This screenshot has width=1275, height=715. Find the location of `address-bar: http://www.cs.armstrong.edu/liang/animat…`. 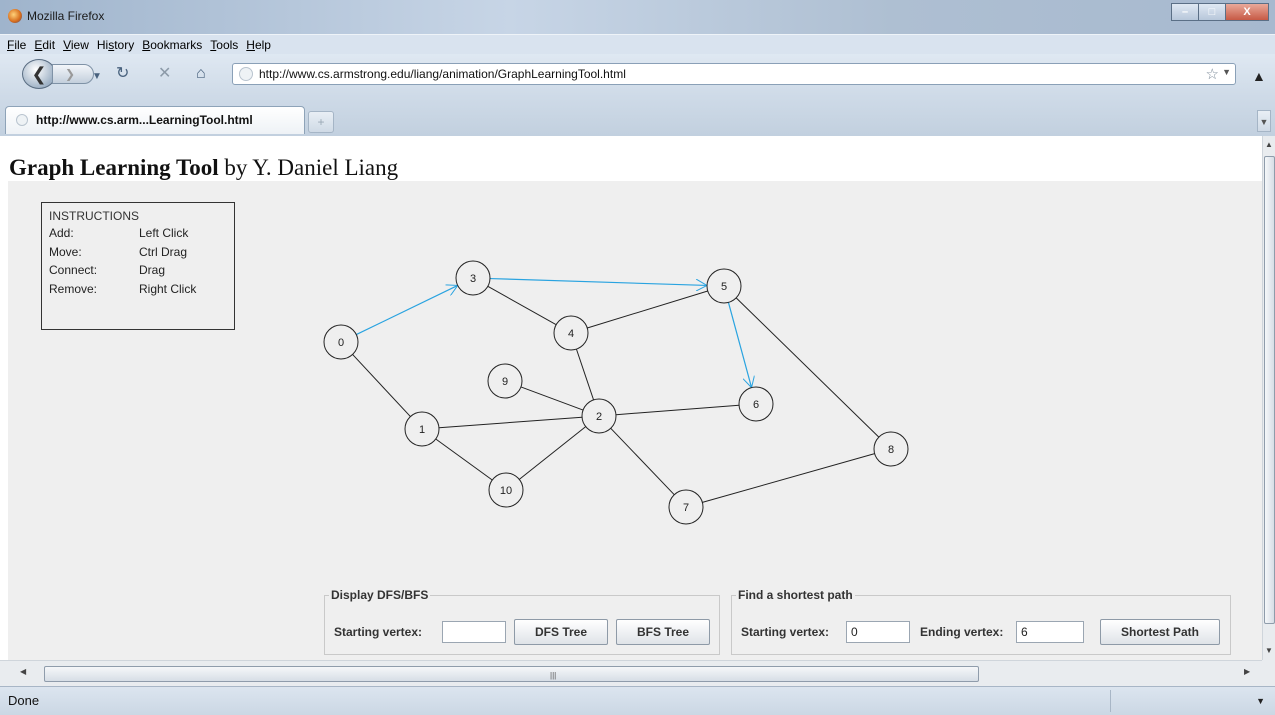

address-bar: http://www.cs.armstrong.edu/liang/animat… is located at coordinates (734, 74).